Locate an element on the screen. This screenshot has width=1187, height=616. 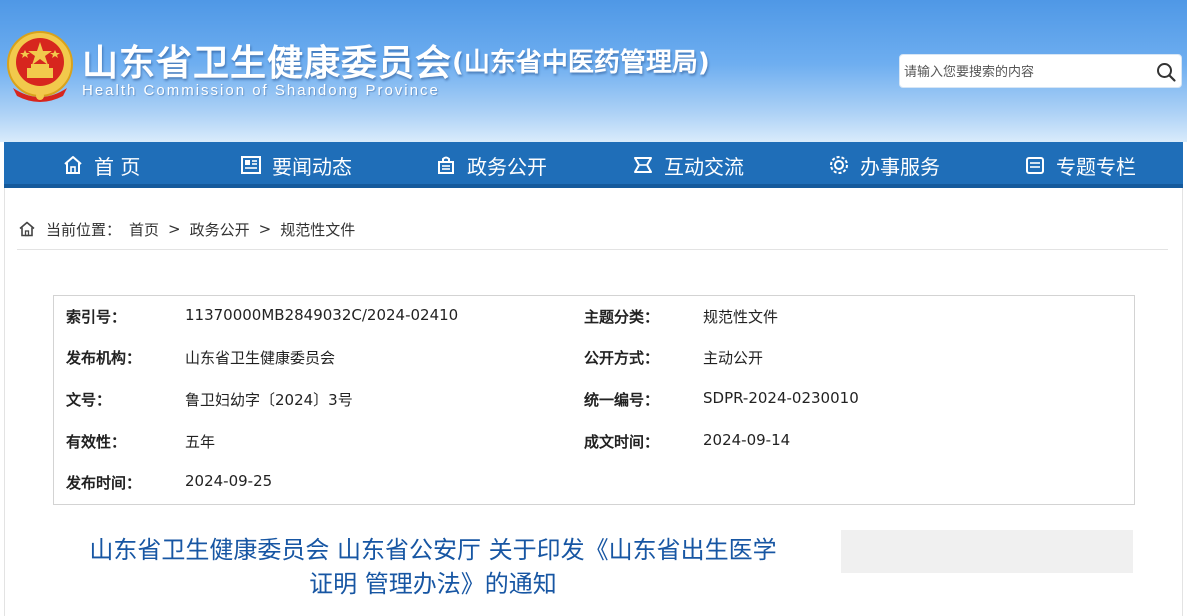
government-affairs-icon is located at coordinates (446, 165).